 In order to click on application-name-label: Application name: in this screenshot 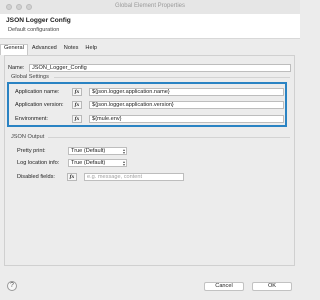, I will do `click(37, 92)`.